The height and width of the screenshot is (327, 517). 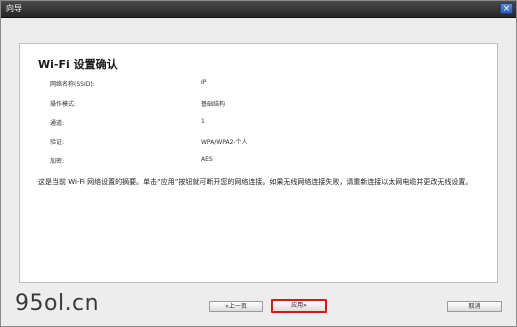 I want to click on summary-label: 通道:, so click(x=57, y=123).